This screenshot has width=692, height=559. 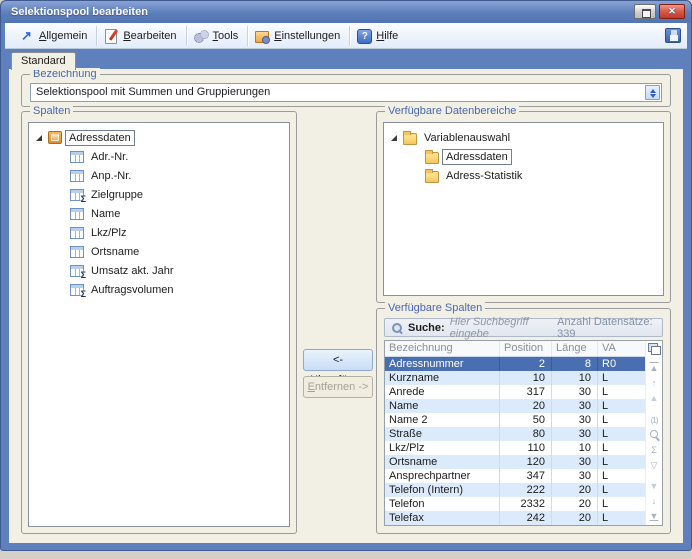 I want to click on toolbar-bearbeiten-button: Bearbeiten, so click(x=142, y=35).